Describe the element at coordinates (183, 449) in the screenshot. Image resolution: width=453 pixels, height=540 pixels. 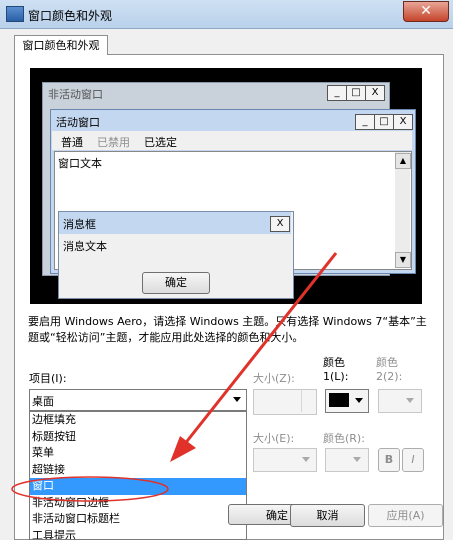
I see `annotation-arrow-head` at that location.